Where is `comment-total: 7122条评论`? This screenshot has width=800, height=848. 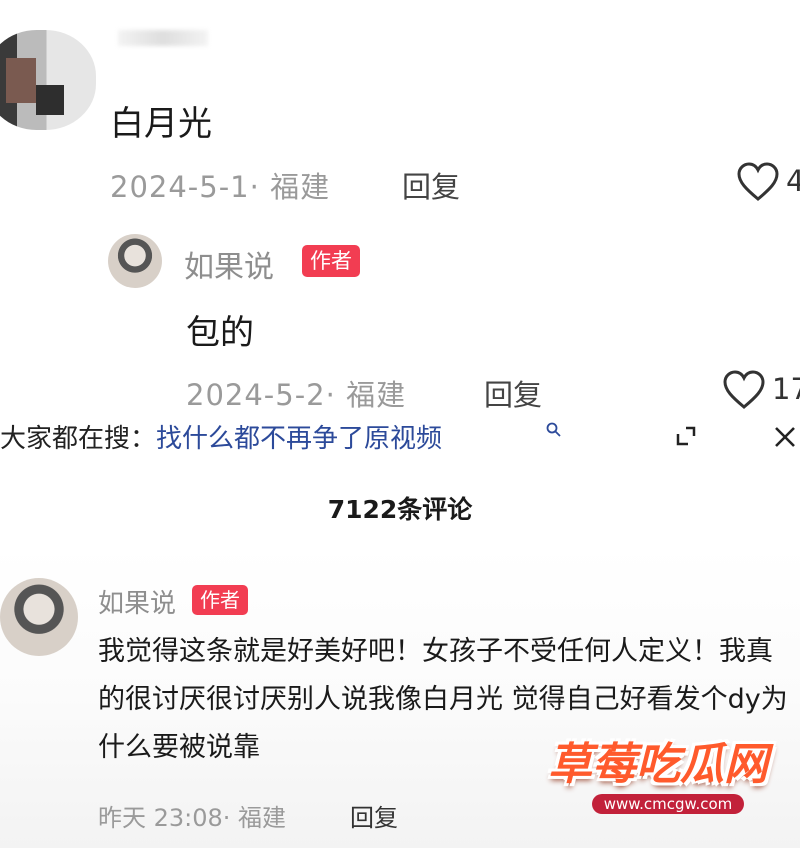
comment-total: 7122条评论 is located at coordinates (400, 509).